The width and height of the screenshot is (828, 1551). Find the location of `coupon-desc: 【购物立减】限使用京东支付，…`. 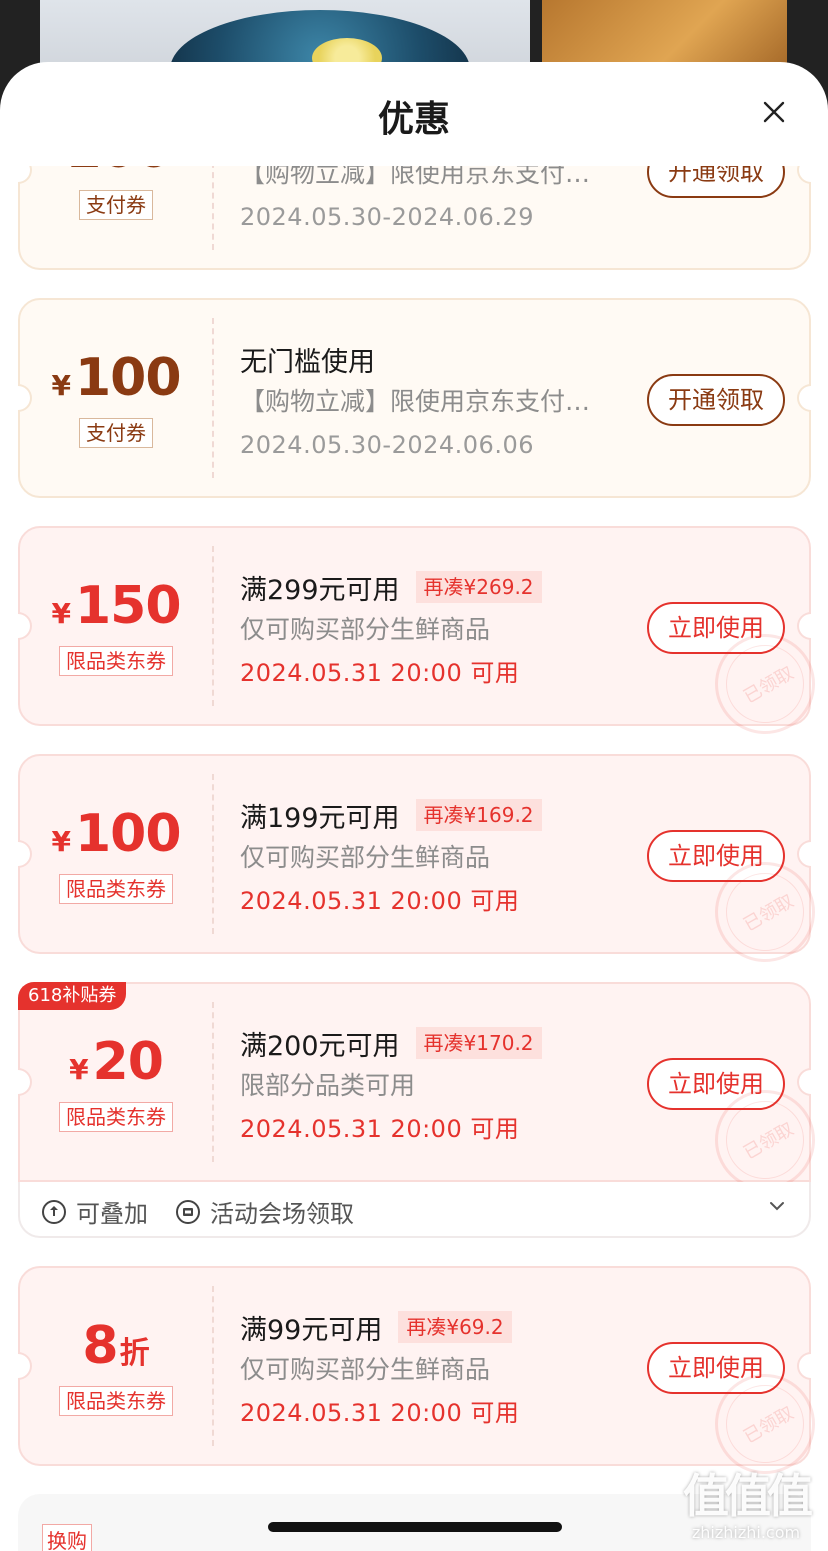

coupon-desc: 【购物立减】限使用京东支付，… is located at coordinates (425, 401).